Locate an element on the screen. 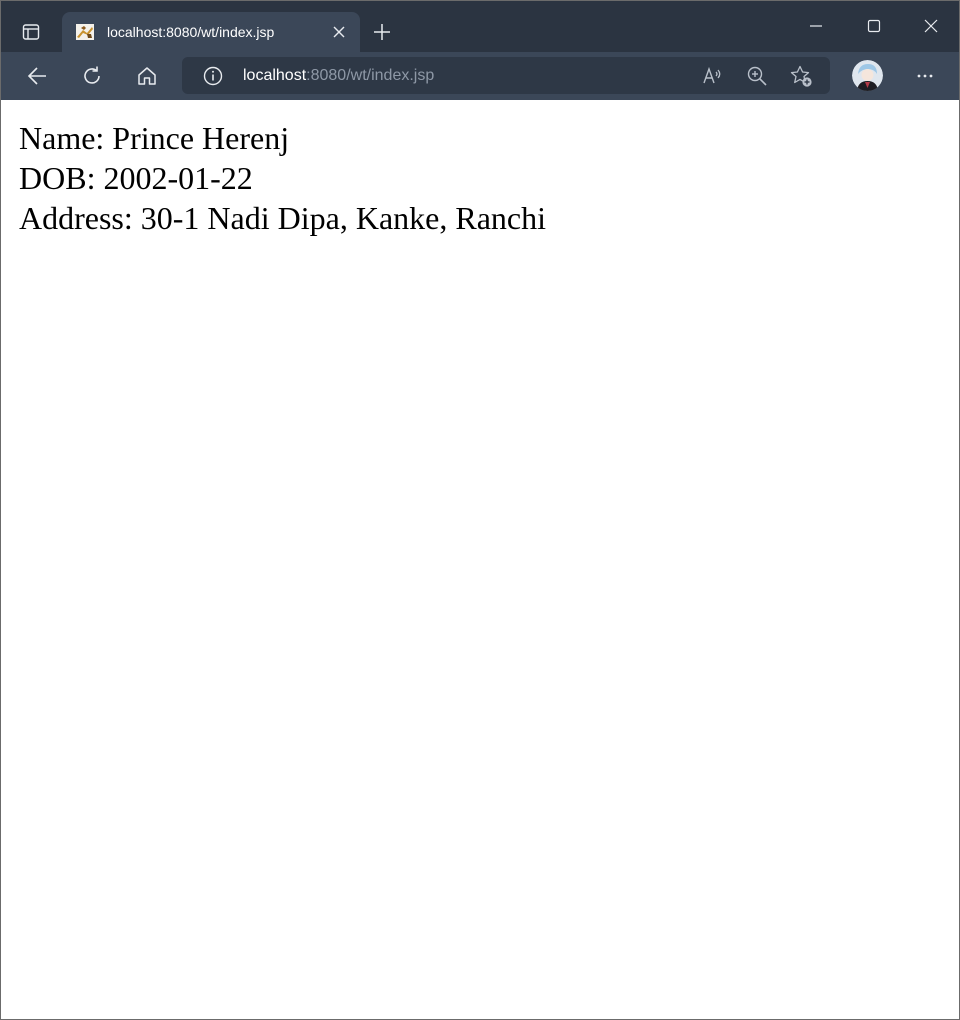 The width and height of the screenshot is (960, 1020). url-text: localhost:8080/wt/index.jsp is located at coordinates (338, 76).